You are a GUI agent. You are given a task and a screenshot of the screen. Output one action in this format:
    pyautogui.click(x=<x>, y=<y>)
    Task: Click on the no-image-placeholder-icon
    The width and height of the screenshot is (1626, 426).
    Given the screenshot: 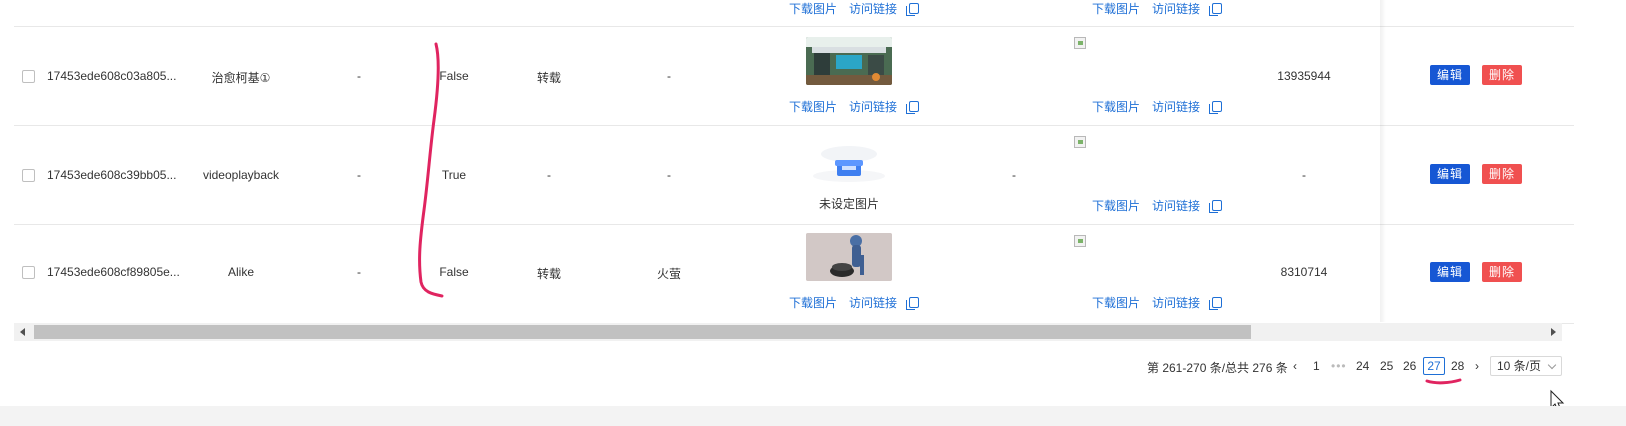 What is the action you would take?
    pyautogui.click(x=849, y=164)
    